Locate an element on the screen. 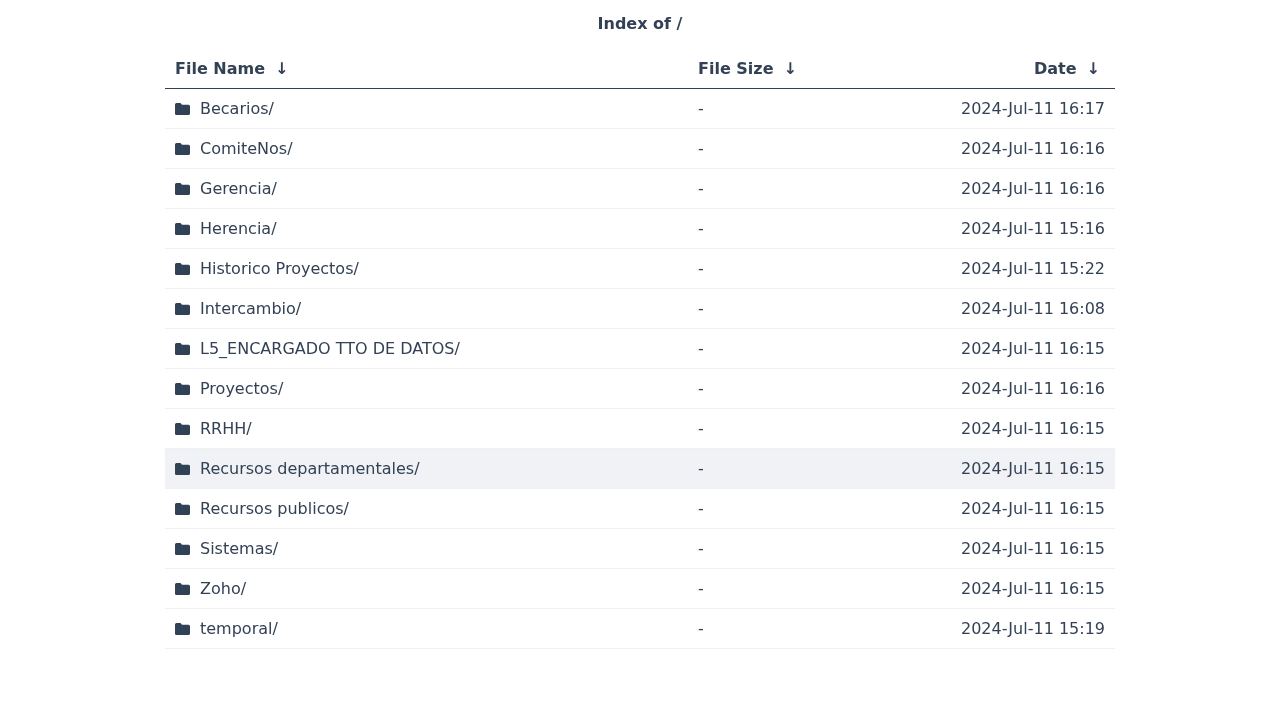  sort-header-link: Date ↓ is located at coordinates (1069, 68).